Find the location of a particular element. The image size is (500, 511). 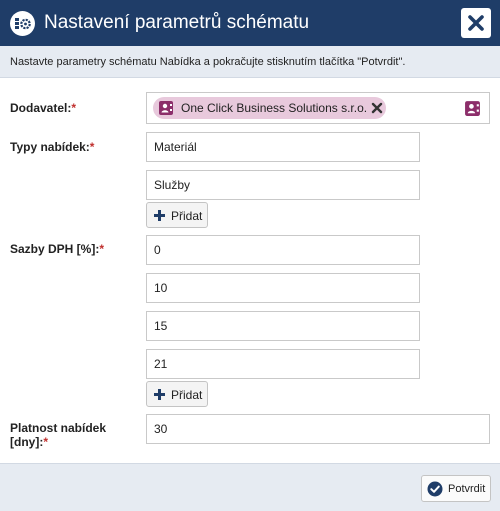

check-circle-icon is located at coordinates (435, 489).